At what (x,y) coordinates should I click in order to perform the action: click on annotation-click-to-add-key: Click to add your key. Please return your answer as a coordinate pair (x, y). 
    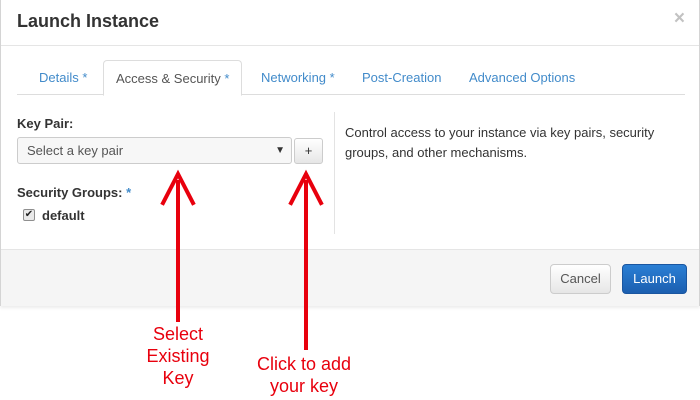
    Looking at the image, I should click on (304, 375).